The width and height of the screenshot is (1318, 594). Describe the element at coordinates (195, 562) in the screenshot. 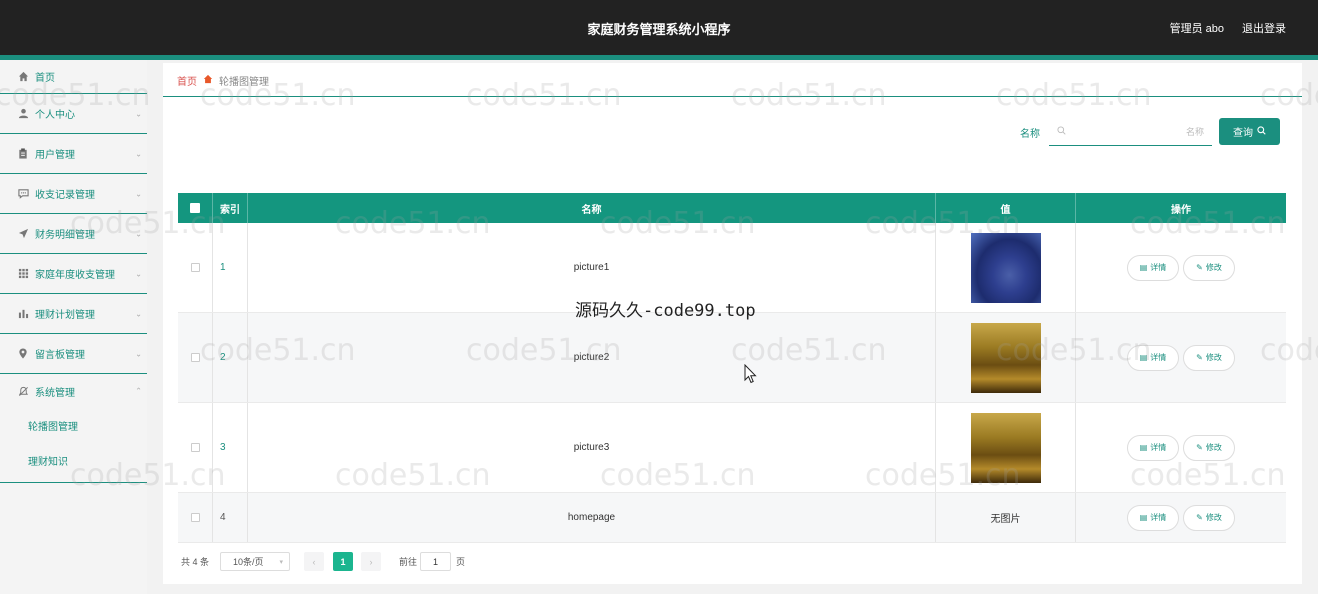

I see `pagination-total: 共 4 条` at that location.